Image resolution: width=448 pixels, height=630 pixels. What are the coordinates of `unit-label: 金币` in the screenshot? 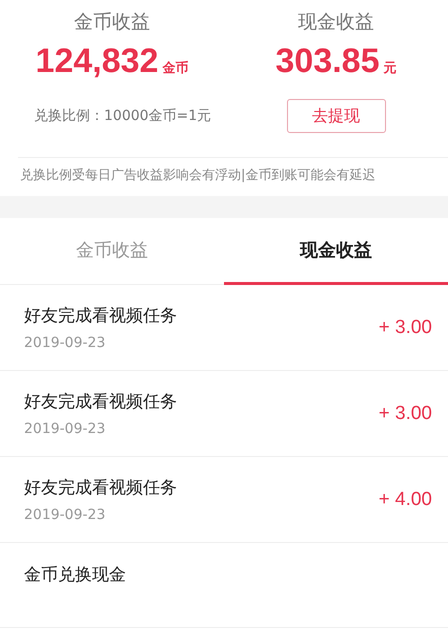 It's located at (175, 68).